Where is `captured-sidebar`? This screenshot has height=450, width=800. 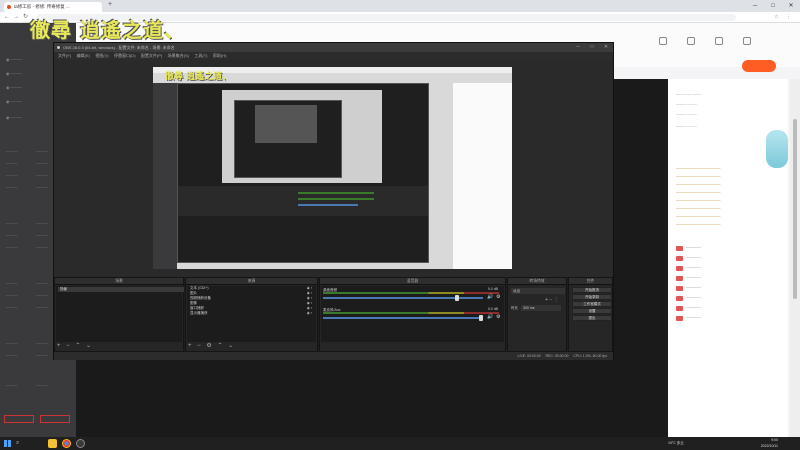 captured-sidebar is located at coordinates (165, 176).